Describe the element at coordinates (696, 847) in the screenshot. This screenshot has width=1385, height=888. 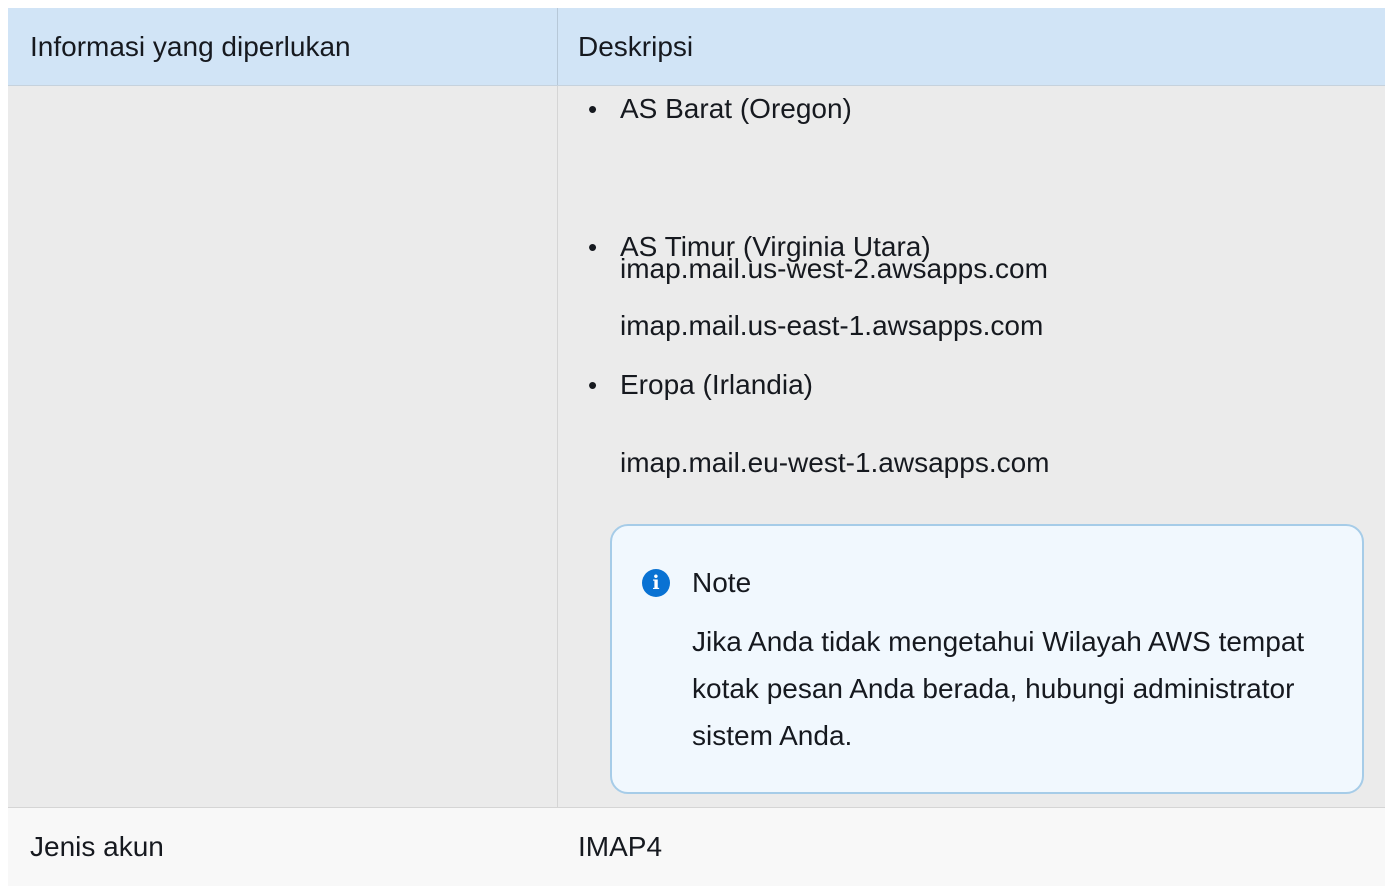
I see `table-row: Jenis akun IMAP4` at that location.